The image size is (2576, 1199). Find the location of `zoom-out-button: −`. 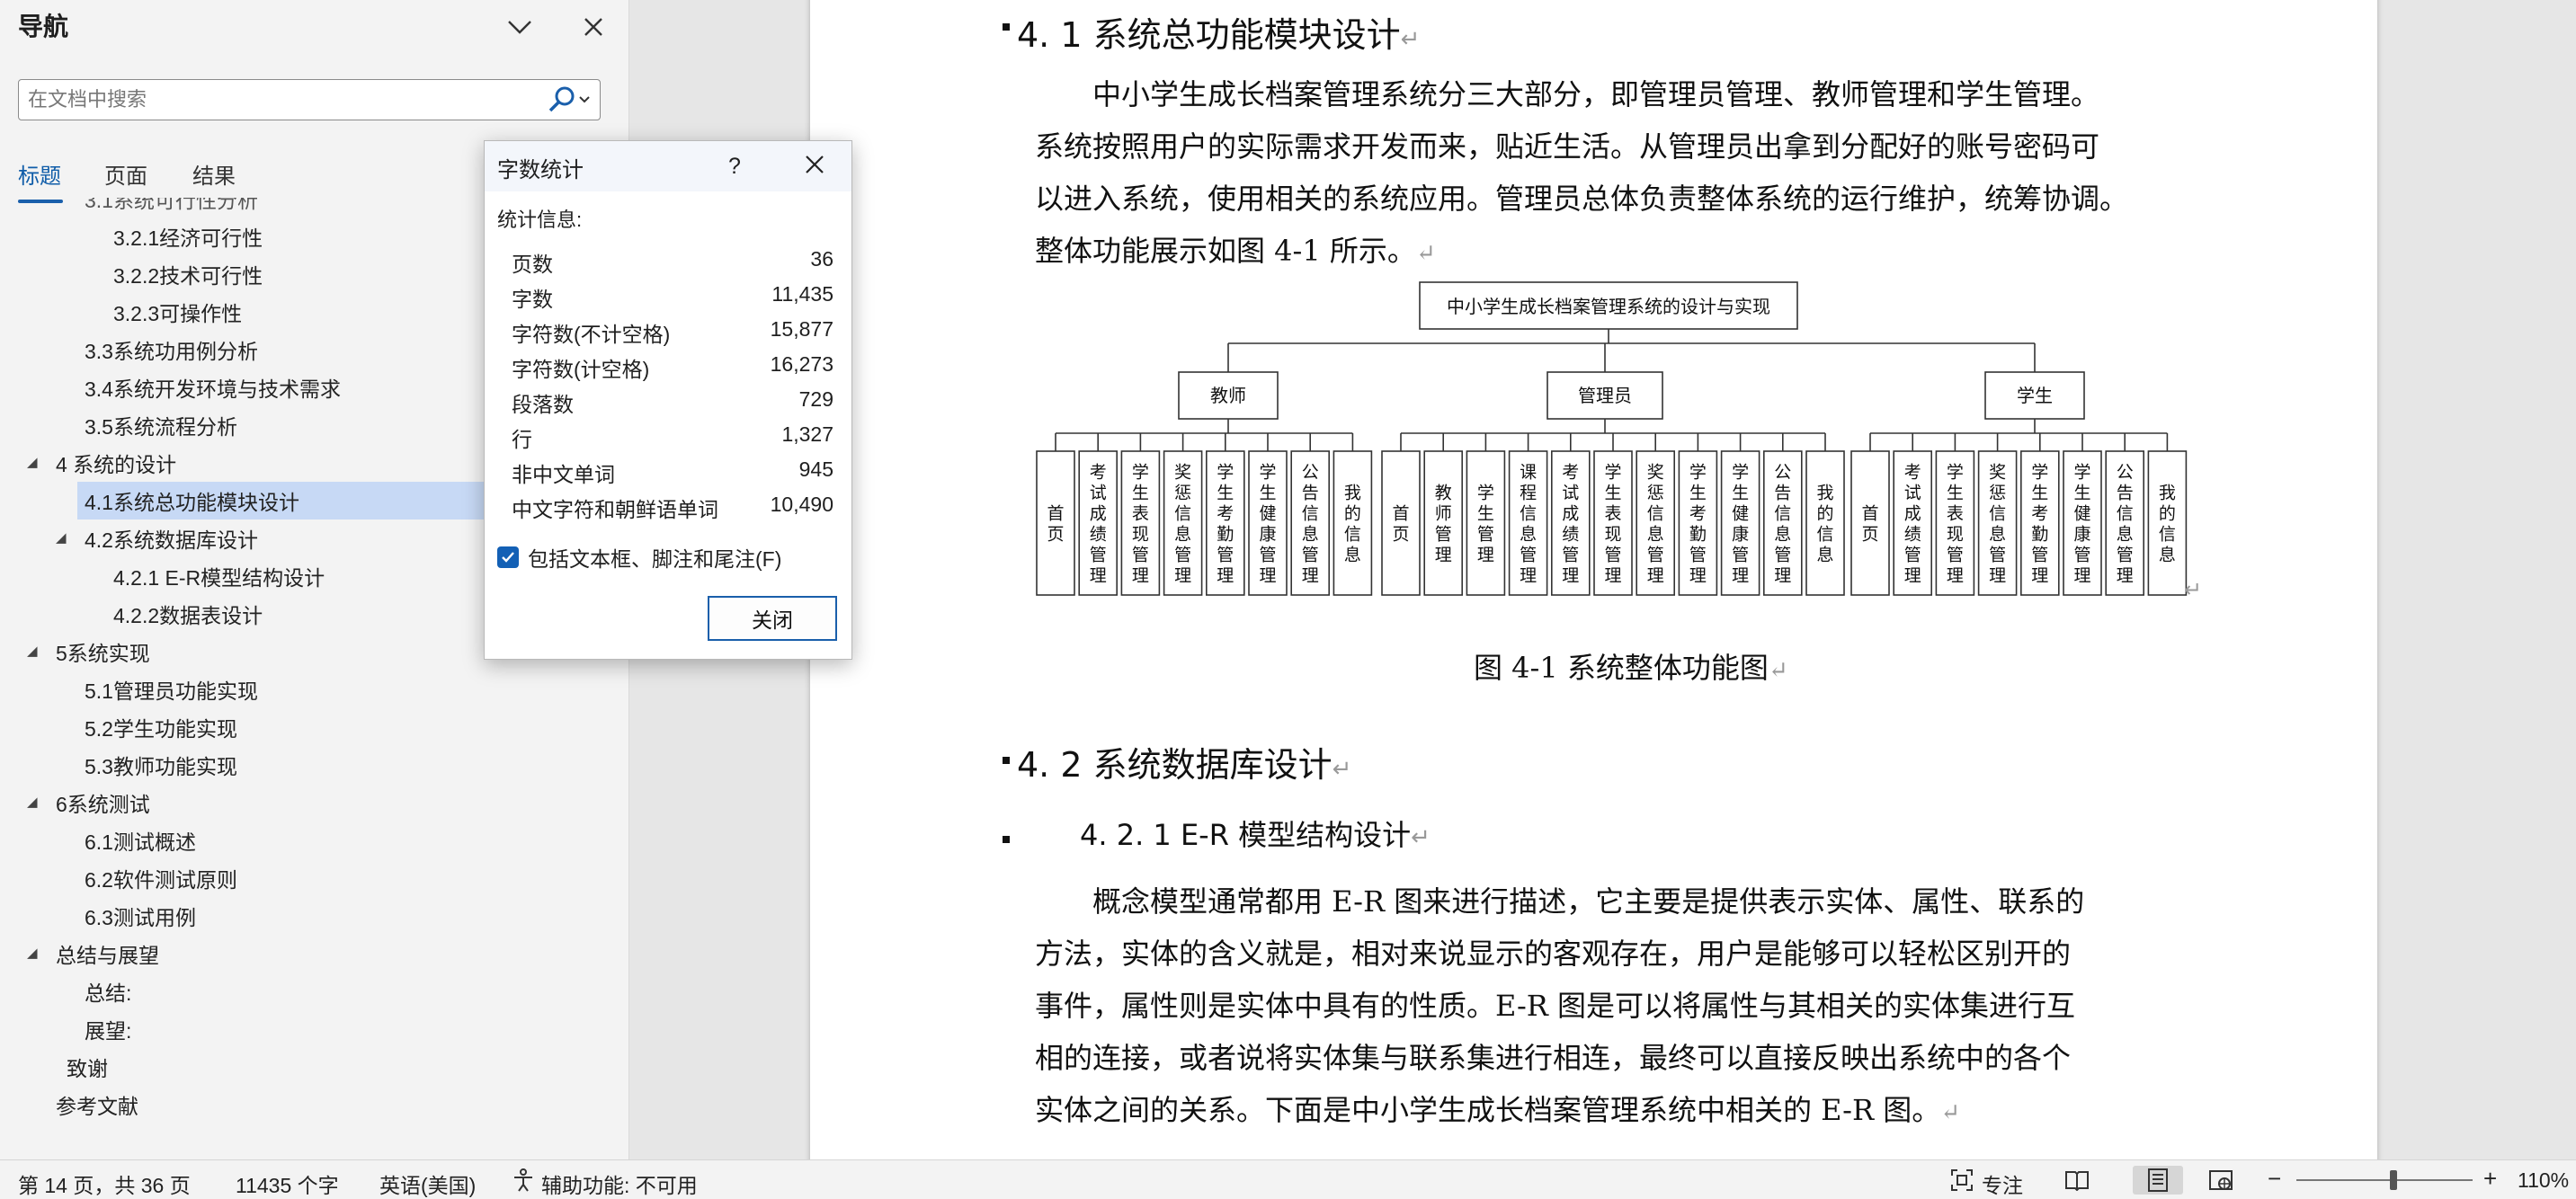

zoom-out-button: − is located at coordinates (2274, 1179).